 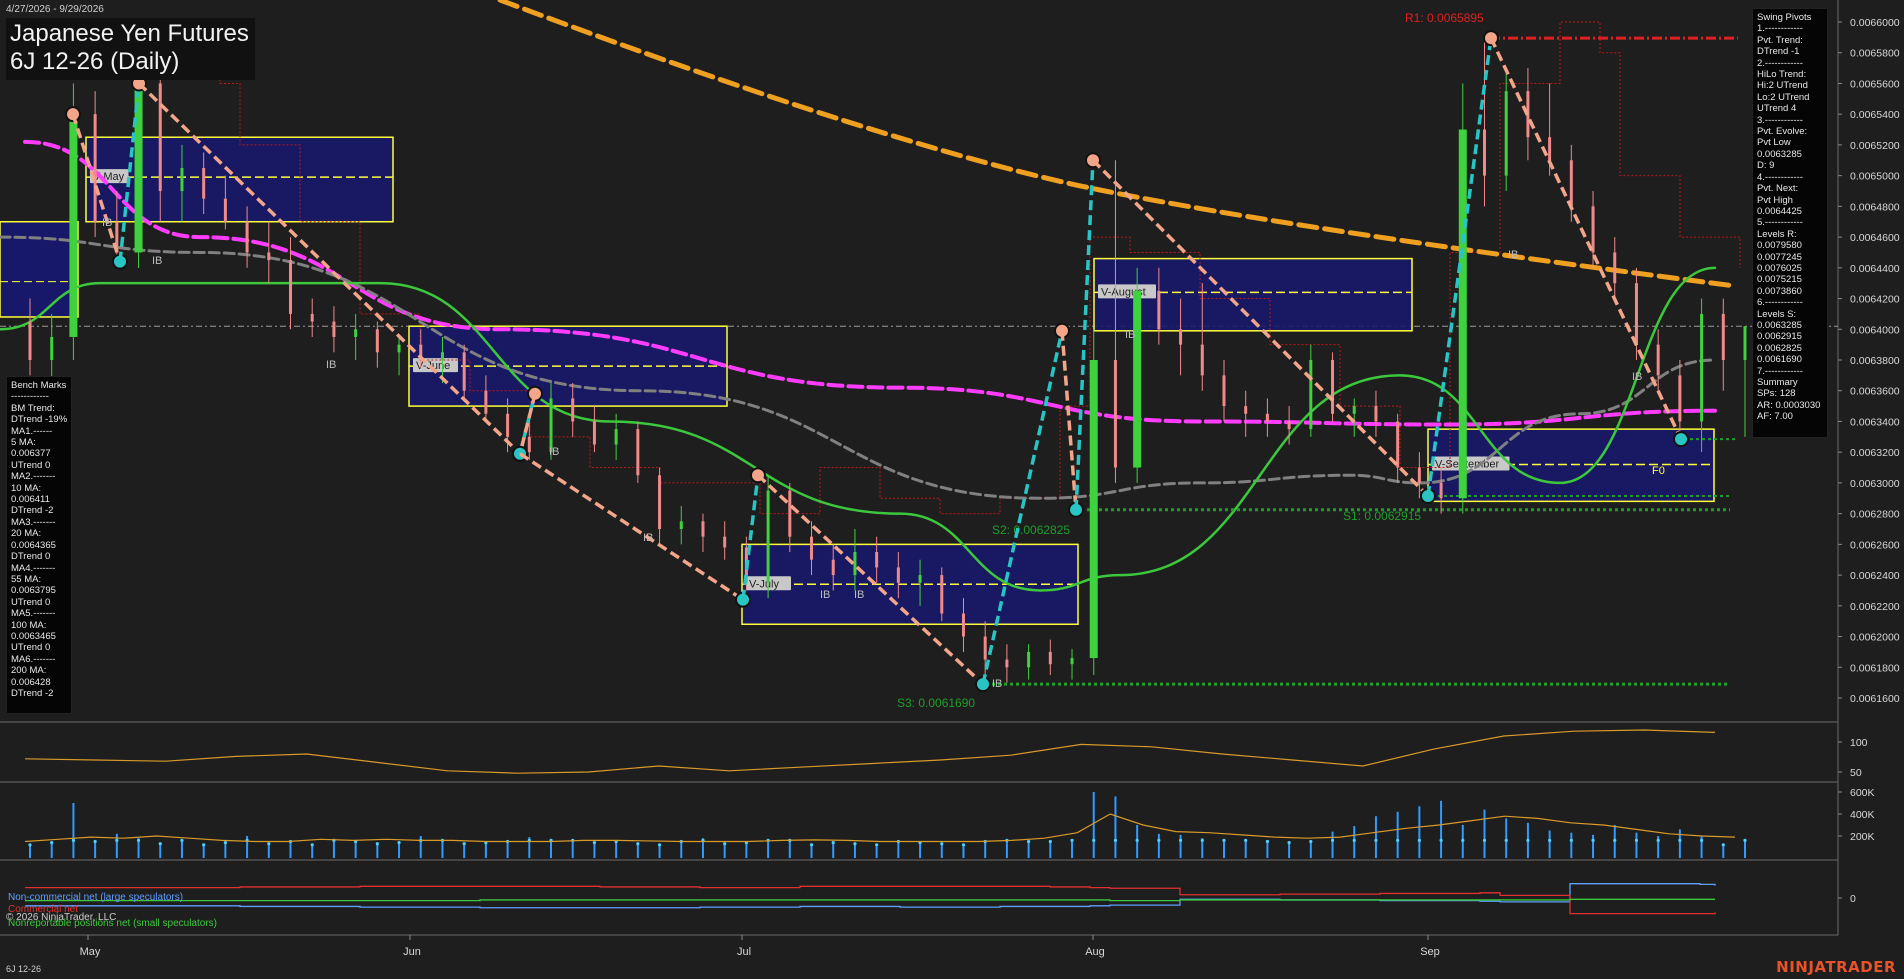 What do you see at coordinates (1875, 84) in the screenshot?
I see `y-tick-label: 0.0065600` at bounding box center [1875, 84].